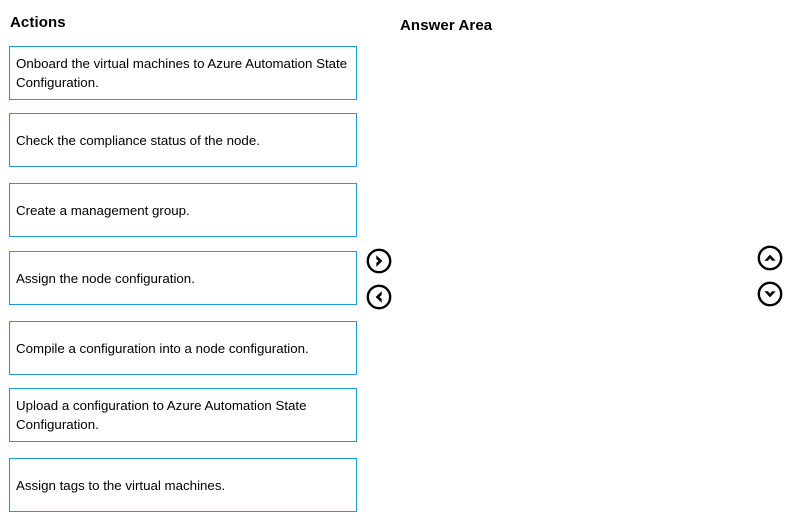 Image resolution: width=791 pixels, height=529 pixels. I want to click on chevron-up-circle-icon, so click(770, 258).